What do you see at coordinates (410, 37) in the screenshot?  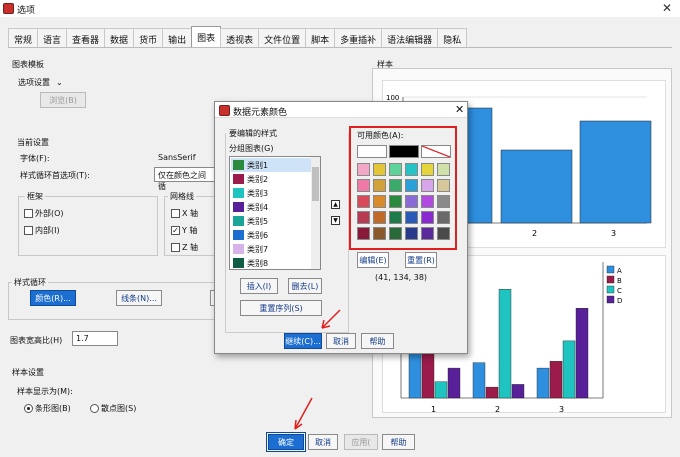 I see `tab-11: 语法编辑器` at bounding box center [410, 37].